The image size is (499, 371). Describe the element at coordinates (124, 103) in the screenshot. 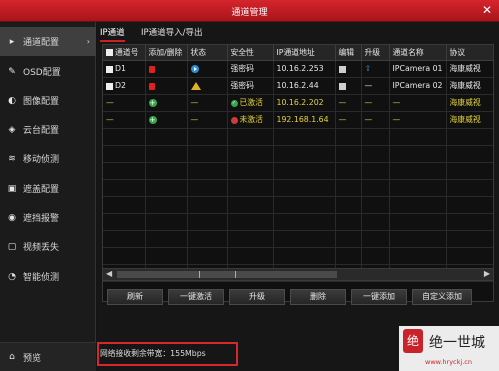

I see `cell-channel: —` at that location.